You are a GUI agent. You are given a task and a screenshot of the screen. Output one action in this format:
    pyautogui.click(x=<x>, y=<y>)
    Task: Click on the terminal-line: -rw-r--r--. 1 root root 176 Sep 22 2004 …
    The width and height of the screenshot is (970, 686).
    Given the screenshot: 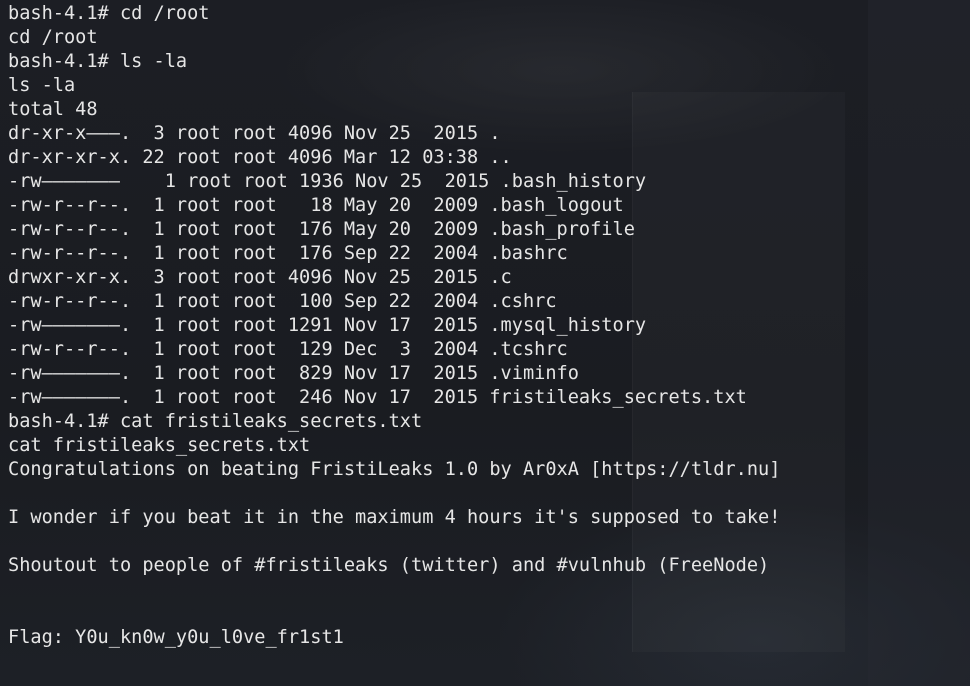 What is the action you would take?
    pyautogui.click(x=288, y=253)
    